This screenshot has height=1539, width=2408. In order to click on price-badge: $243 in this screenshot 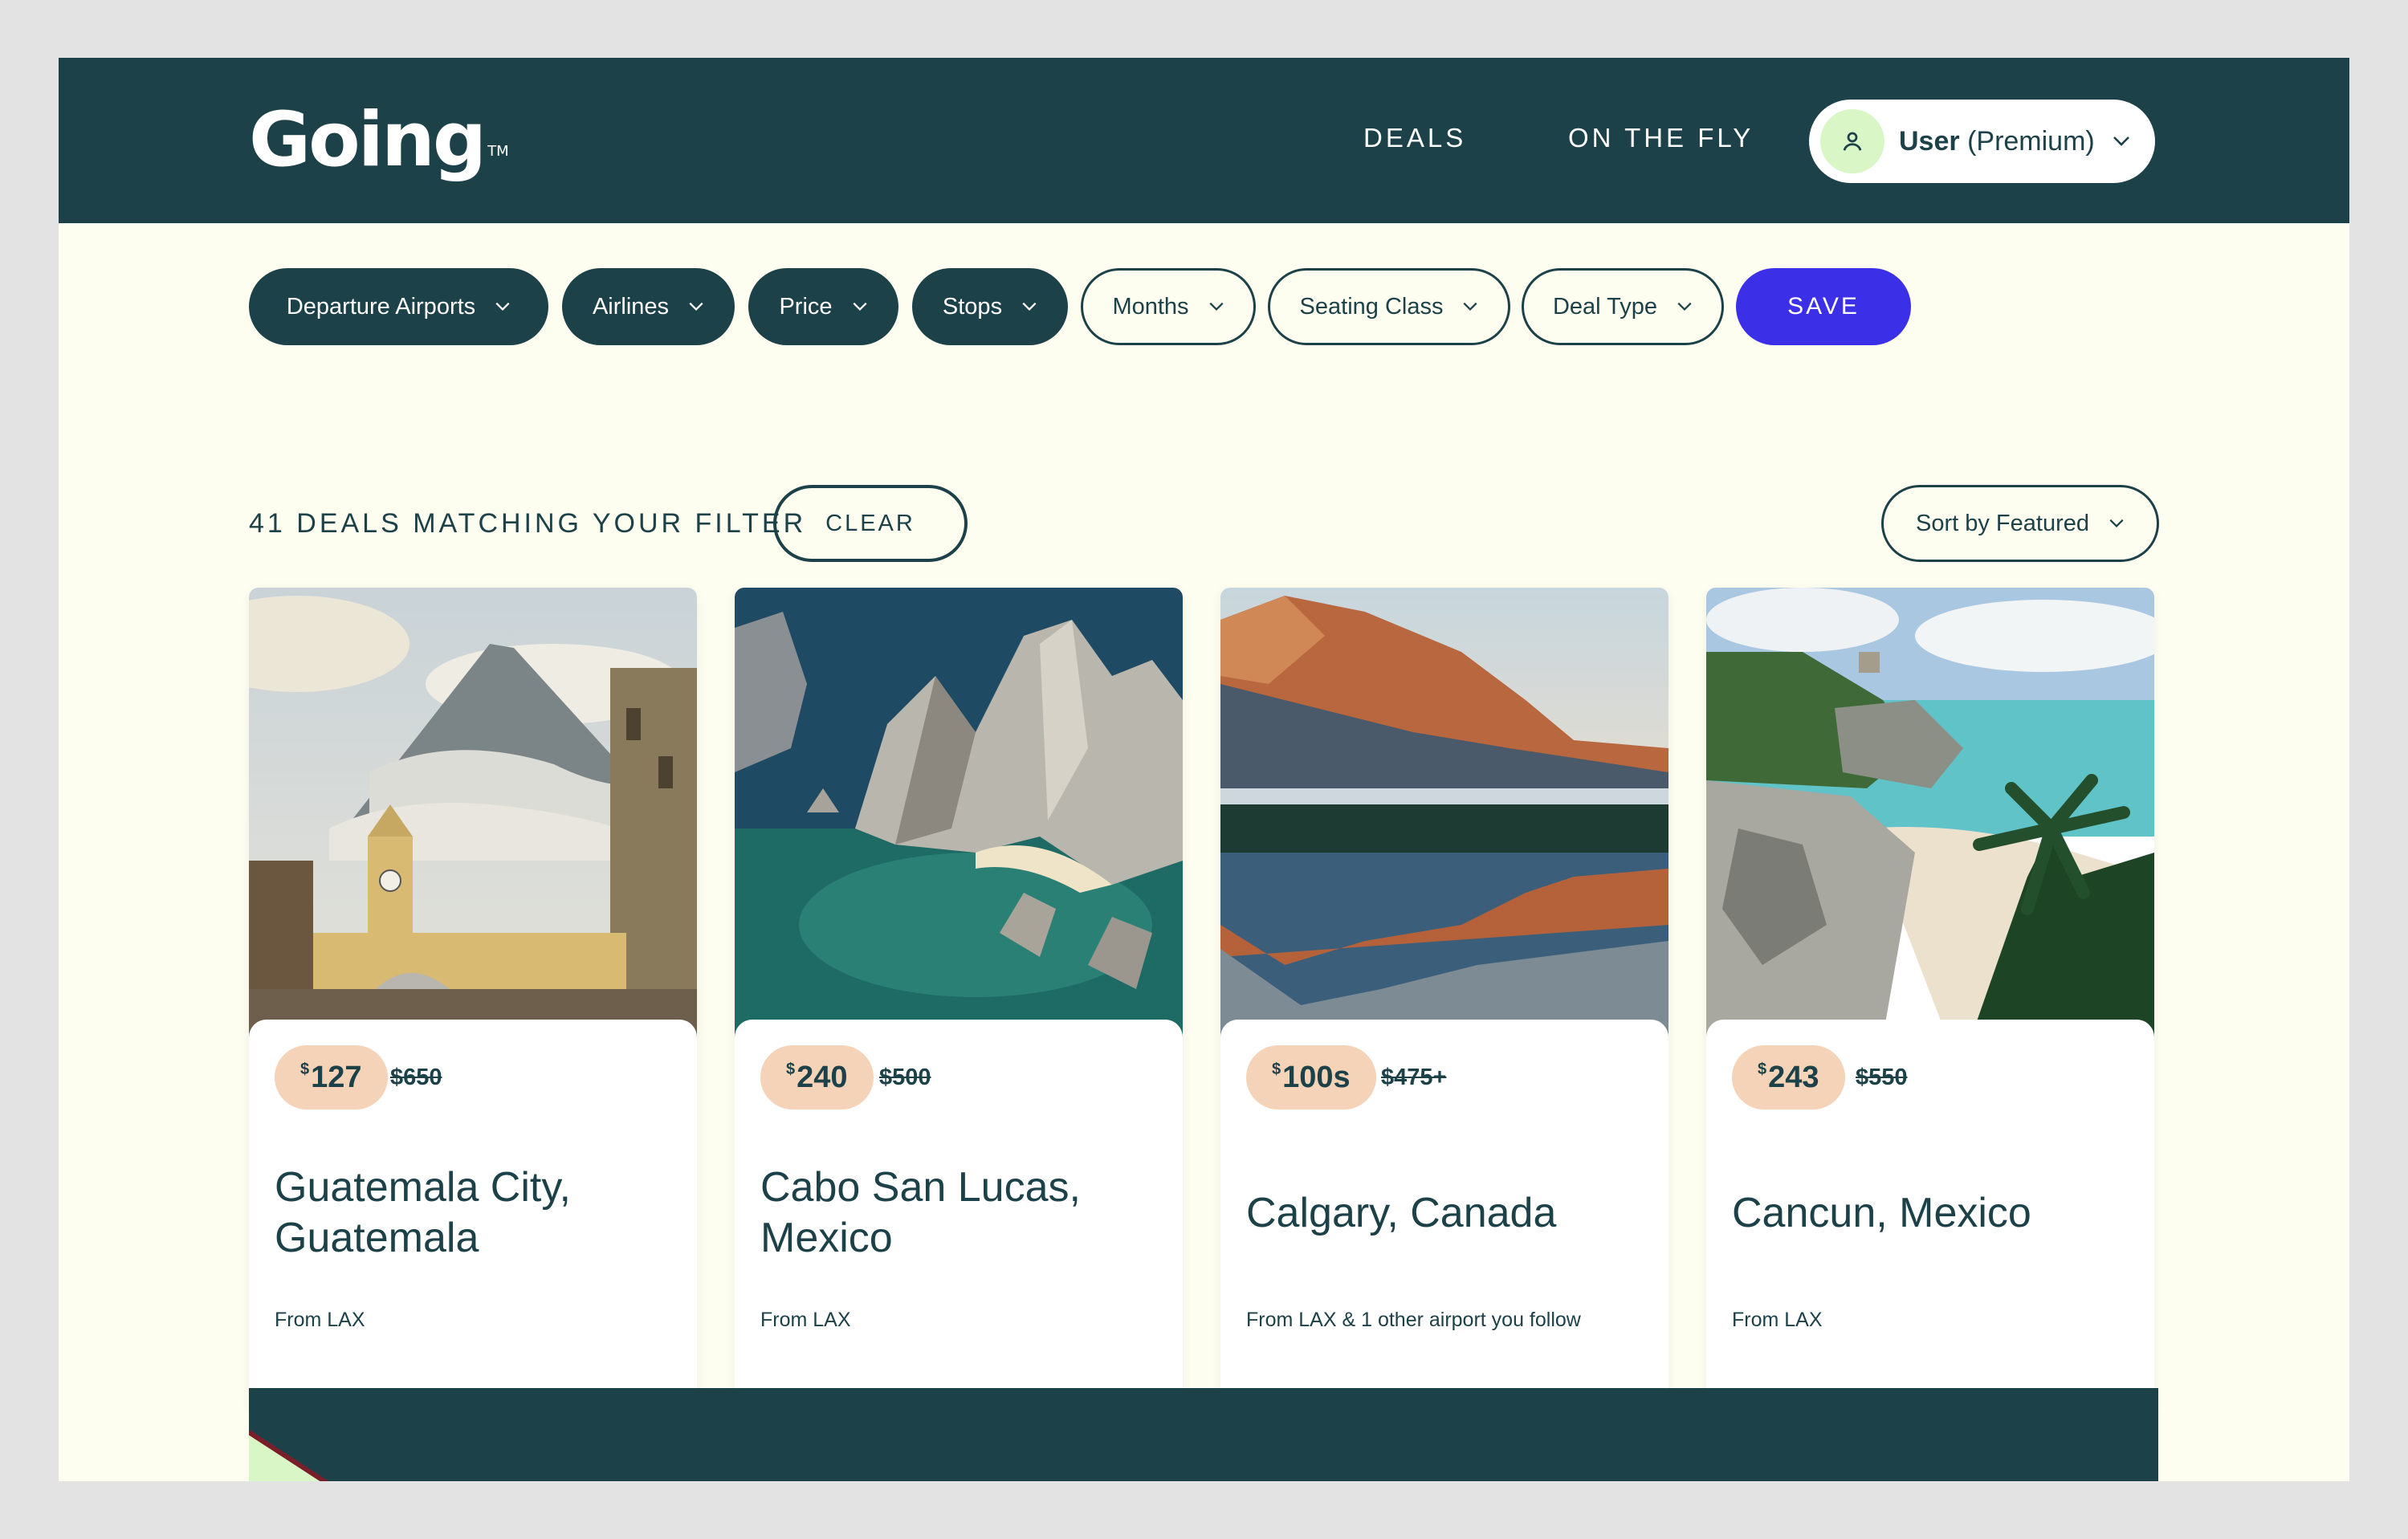, I will do `click(1788, 1077)`.